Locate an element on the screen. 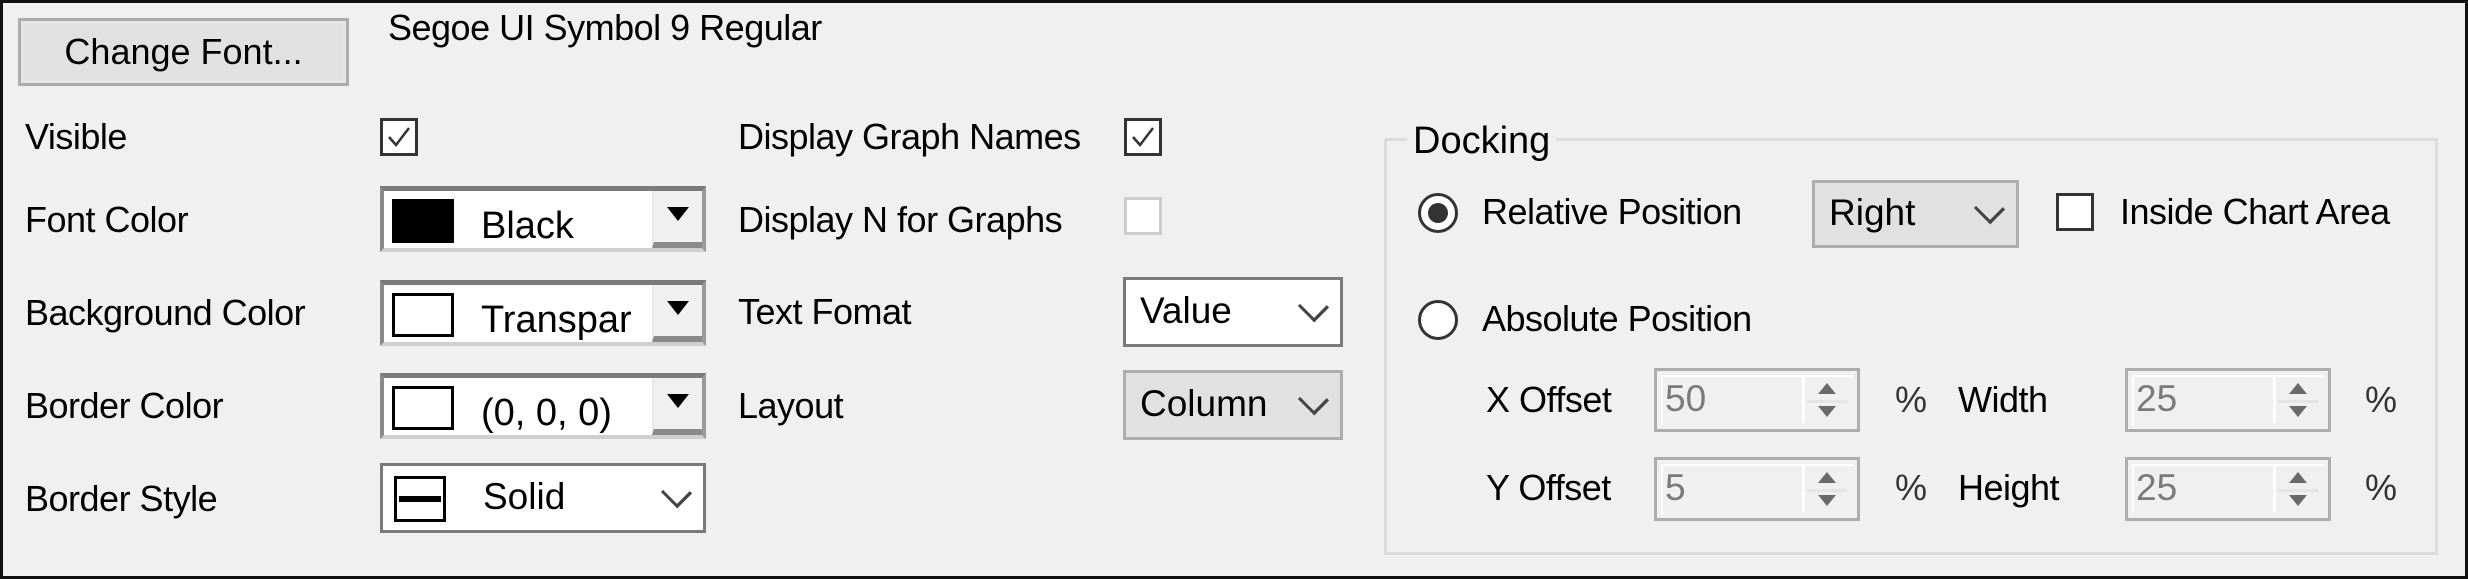 The height and width of the screenshot is (579, 2468). y-offset-value: 5 is located at coordinates (1675, 487).